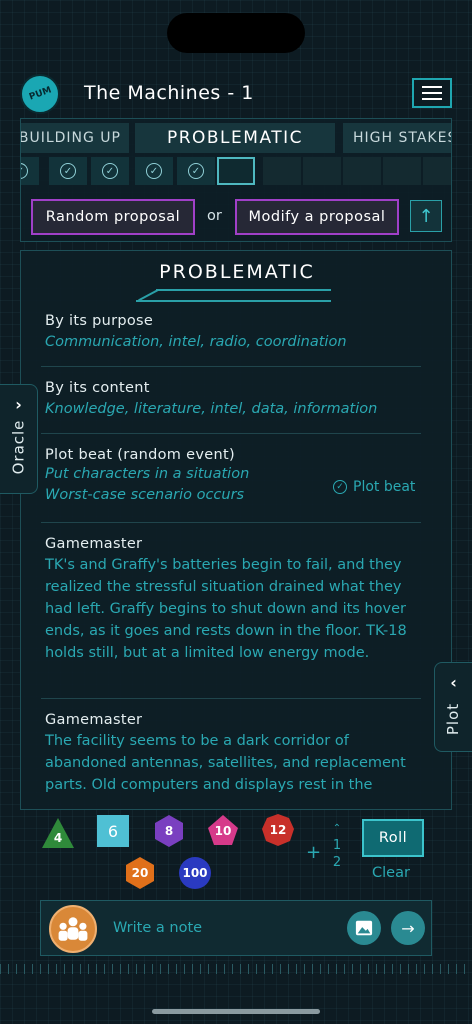 The height and width of the screenshot is (1024, 472). What do you see at coordinates (145, 495) in the screenshot?
I see `plot-beat-line-2: Worst-case scenario occurs` at bounding box center [145, 495].